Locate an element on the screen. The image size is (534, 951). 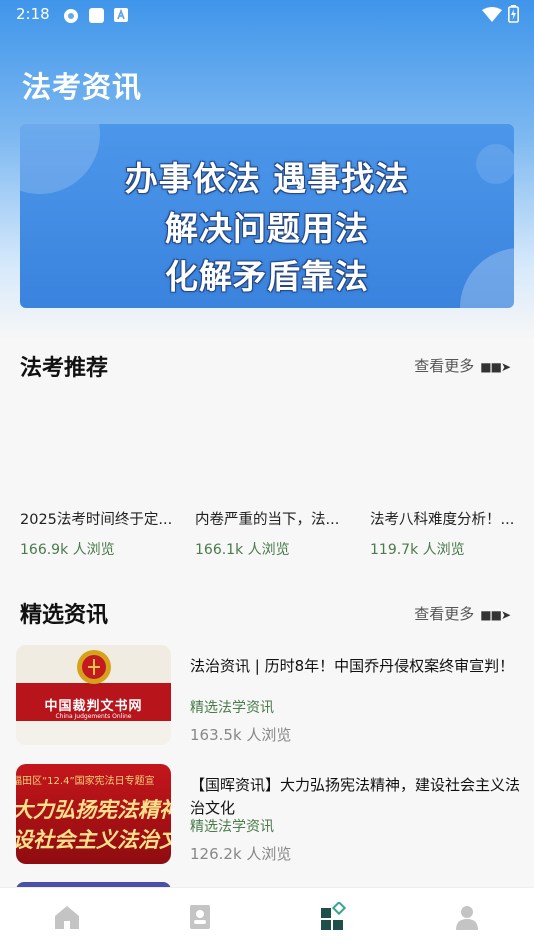
app-notification-icon is located at coordinates (71, 16).